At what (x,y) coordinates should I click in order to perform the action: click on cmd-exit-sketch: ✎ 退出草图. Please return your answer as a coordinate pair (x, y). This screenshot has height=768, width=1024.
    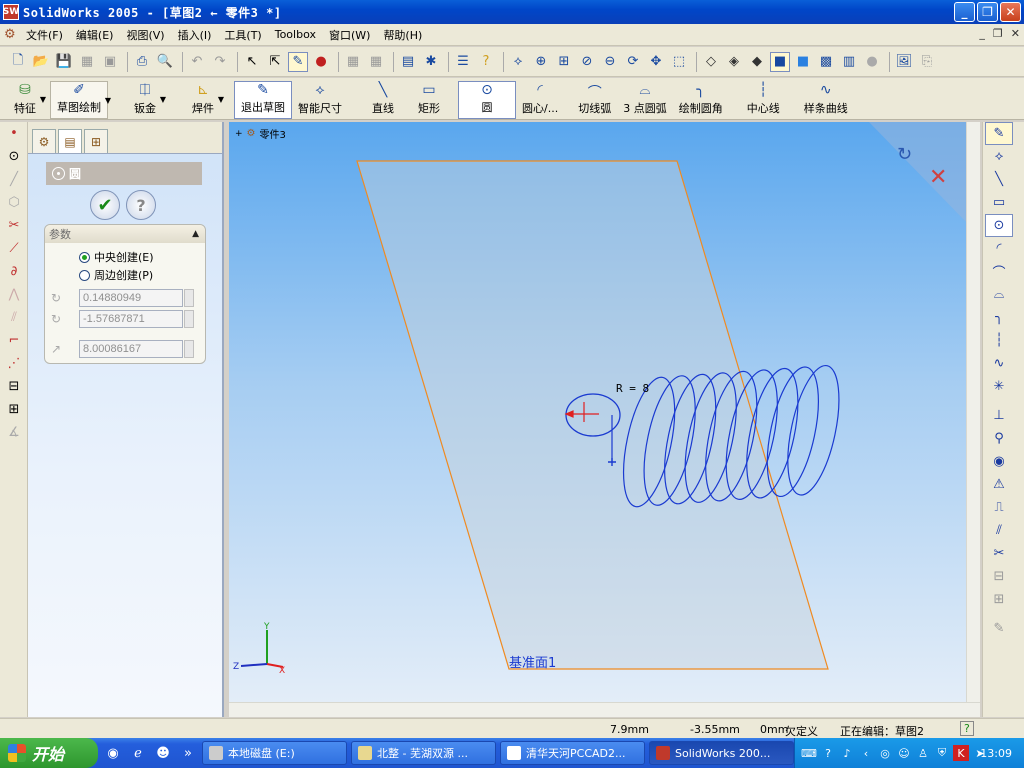
    Looking at the image, I should click on (263, 100).